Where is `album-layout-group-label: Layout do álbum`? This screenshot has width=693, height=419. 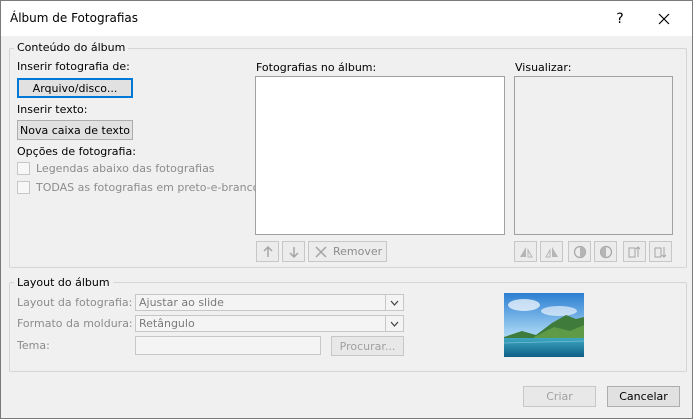 album-layout-group-label: Layout do álbum is located at coordinates (63, 282).